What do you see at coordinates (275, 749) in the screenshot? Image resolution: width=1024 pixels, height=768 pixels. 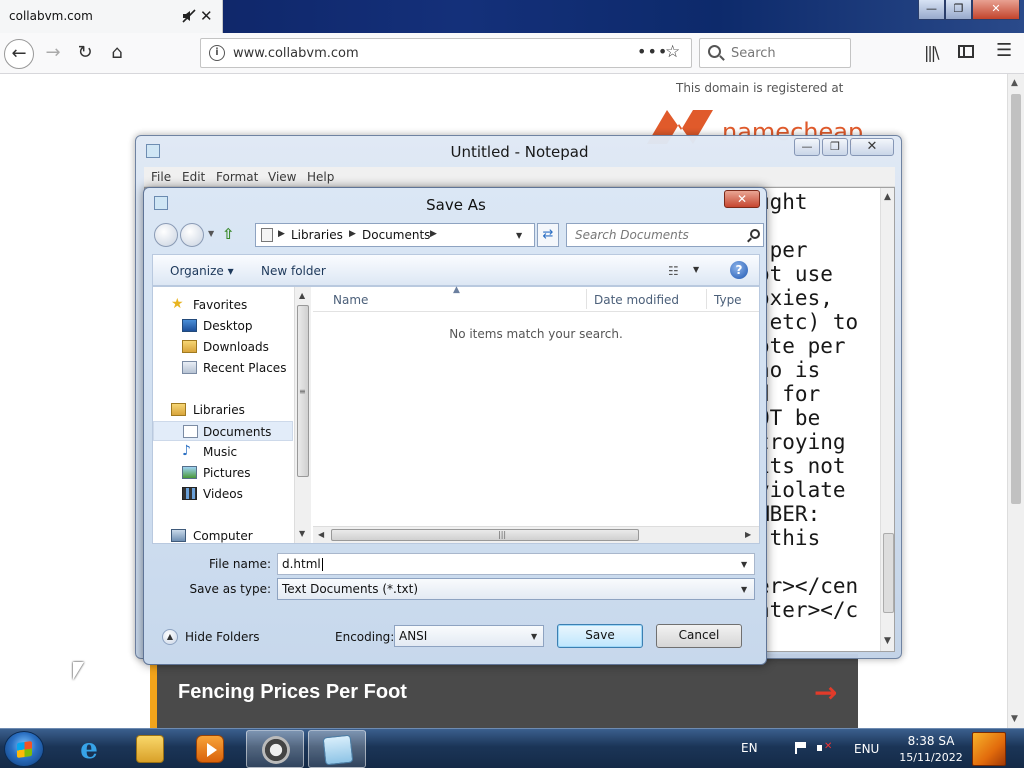 I see `taskbar-collabvm` at bounding box center [275, 749].